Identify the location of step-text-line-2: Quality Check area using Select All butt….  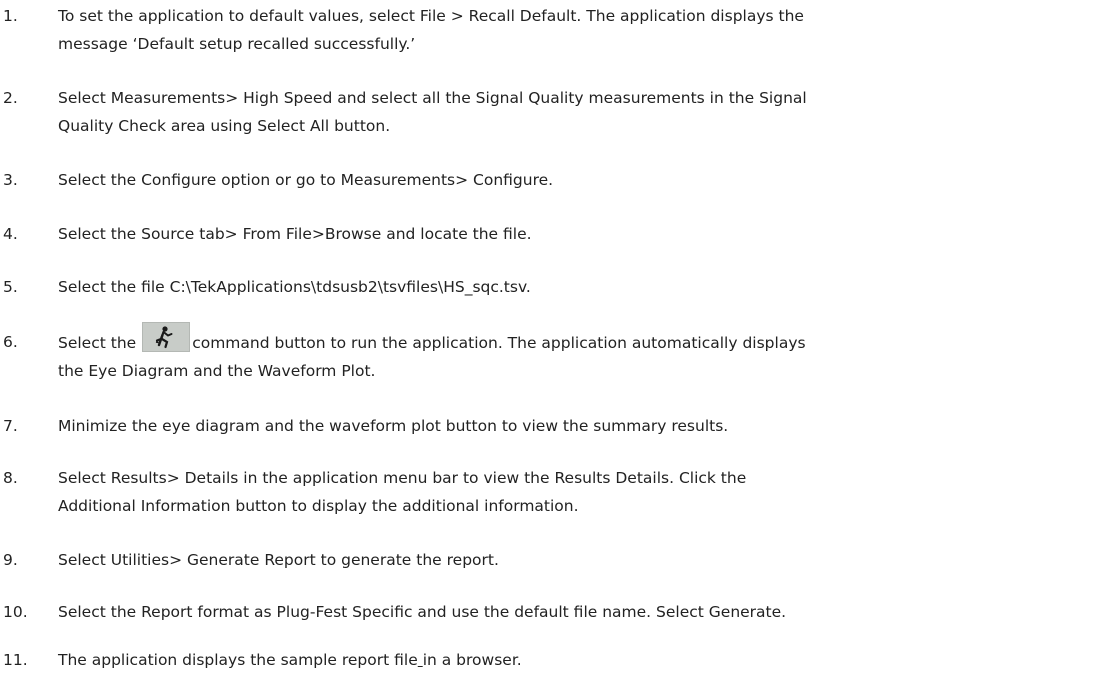
(224, 126).